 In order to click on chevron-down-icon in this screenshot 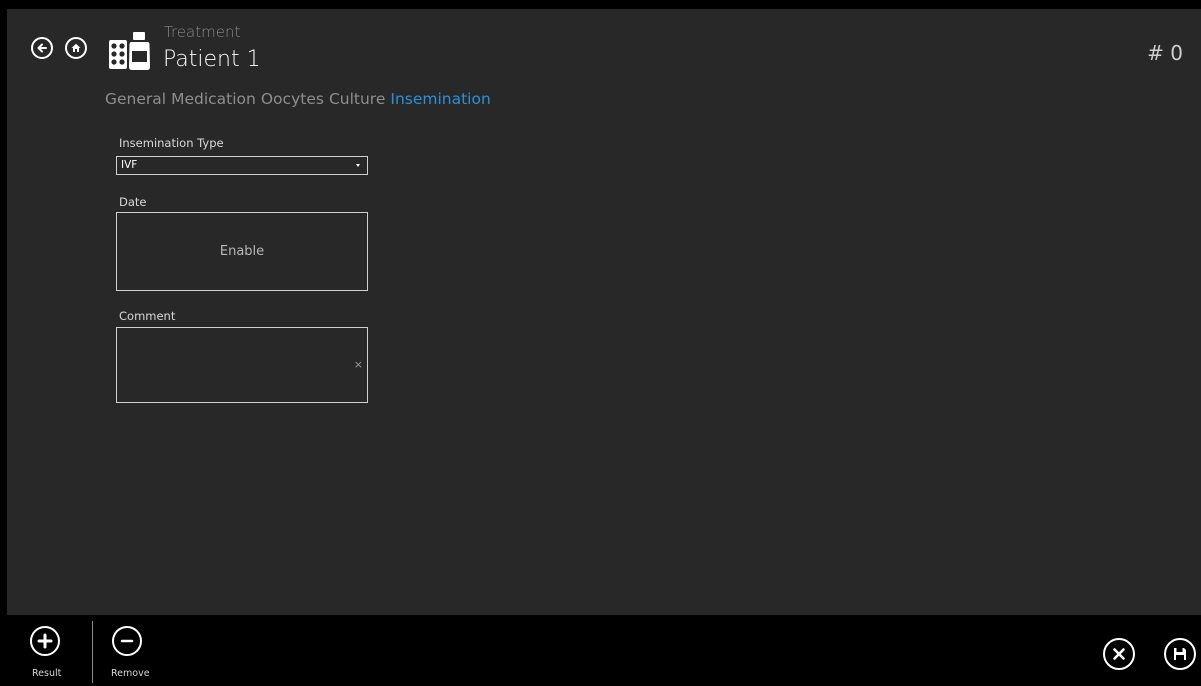, I will do `click(358, 165)`.